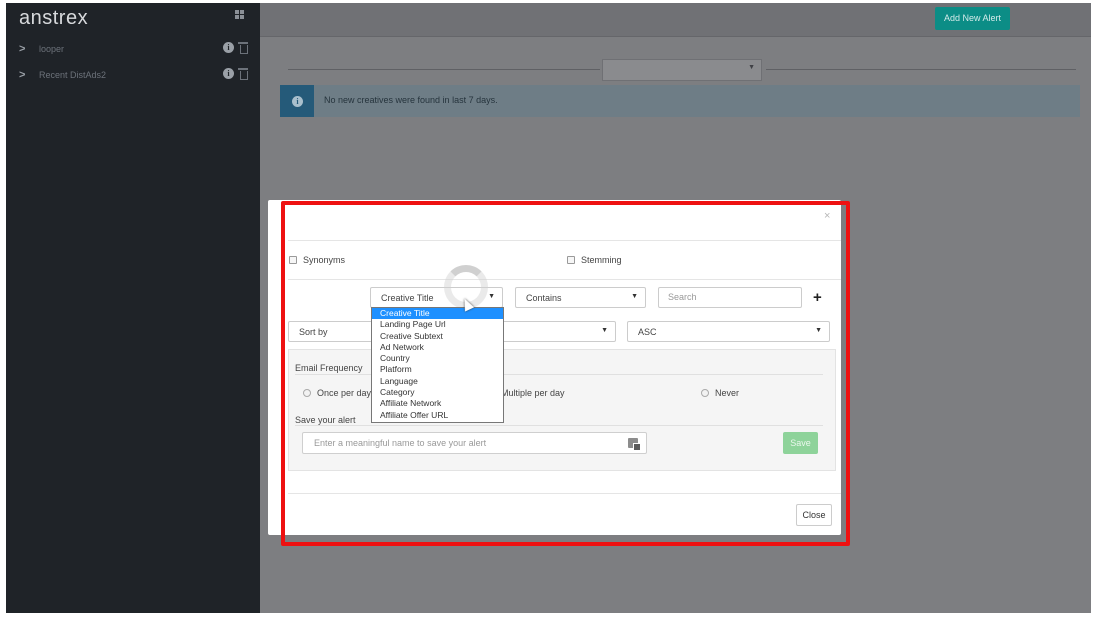 The height and width of the screenshot is (626, 1094). What do you see at coordinates (313, 332) in the screenshot?
I see `sort-by-value: Sort by` at bounding box center [313, 332].